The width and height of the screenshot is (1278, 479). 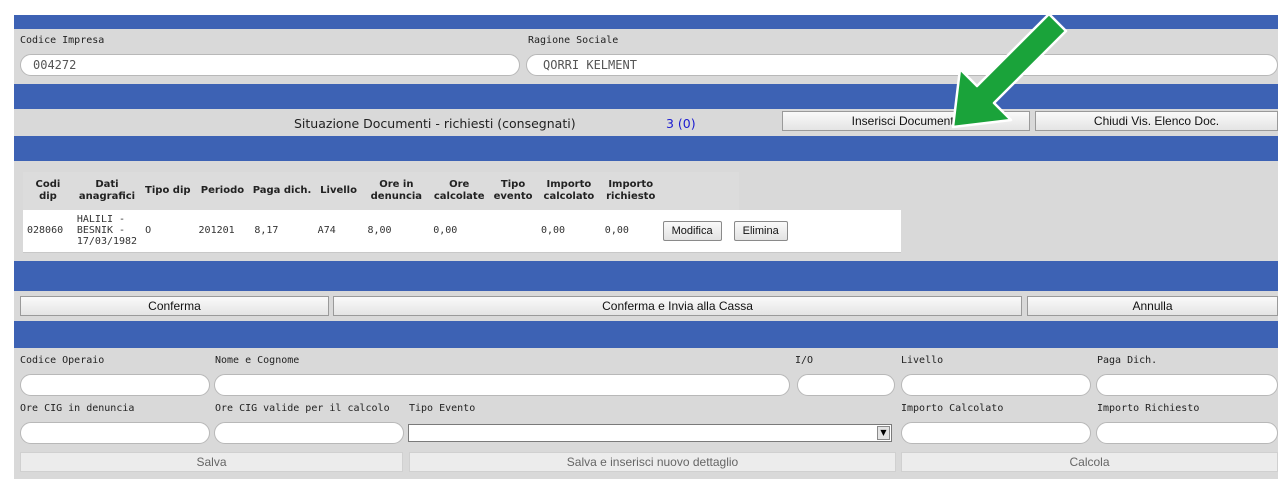 I want to click on ore-cig-valide-label: Ore CIG valide per il calcolo, so click(x=302, y=408).